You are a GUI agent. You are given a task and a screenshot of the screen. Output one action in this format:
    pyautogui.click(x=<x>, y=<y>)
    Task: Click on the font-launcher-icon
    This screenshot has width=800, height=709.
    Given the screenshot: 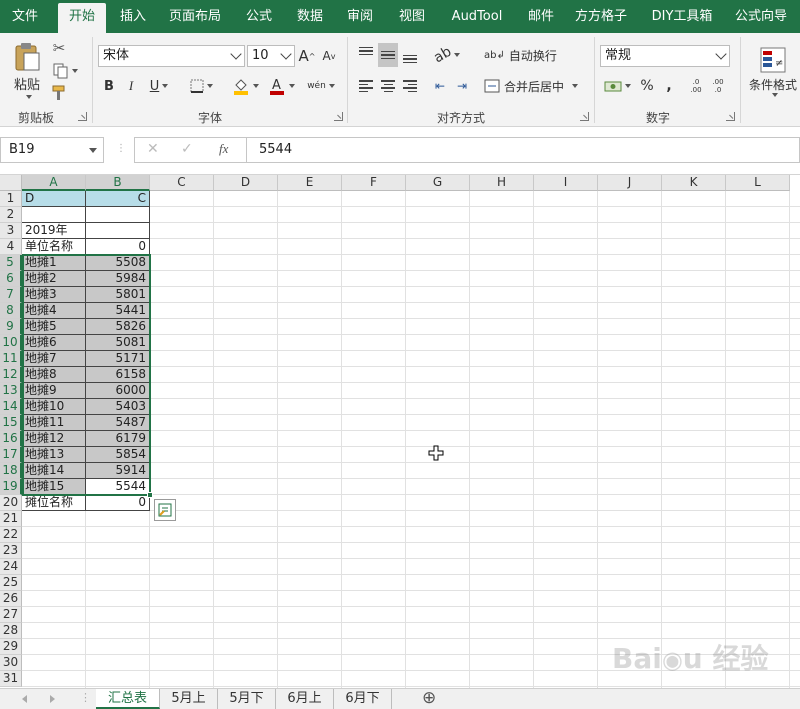 What is the action you would take?
    pyautogui.click(x=338, y=116)
    